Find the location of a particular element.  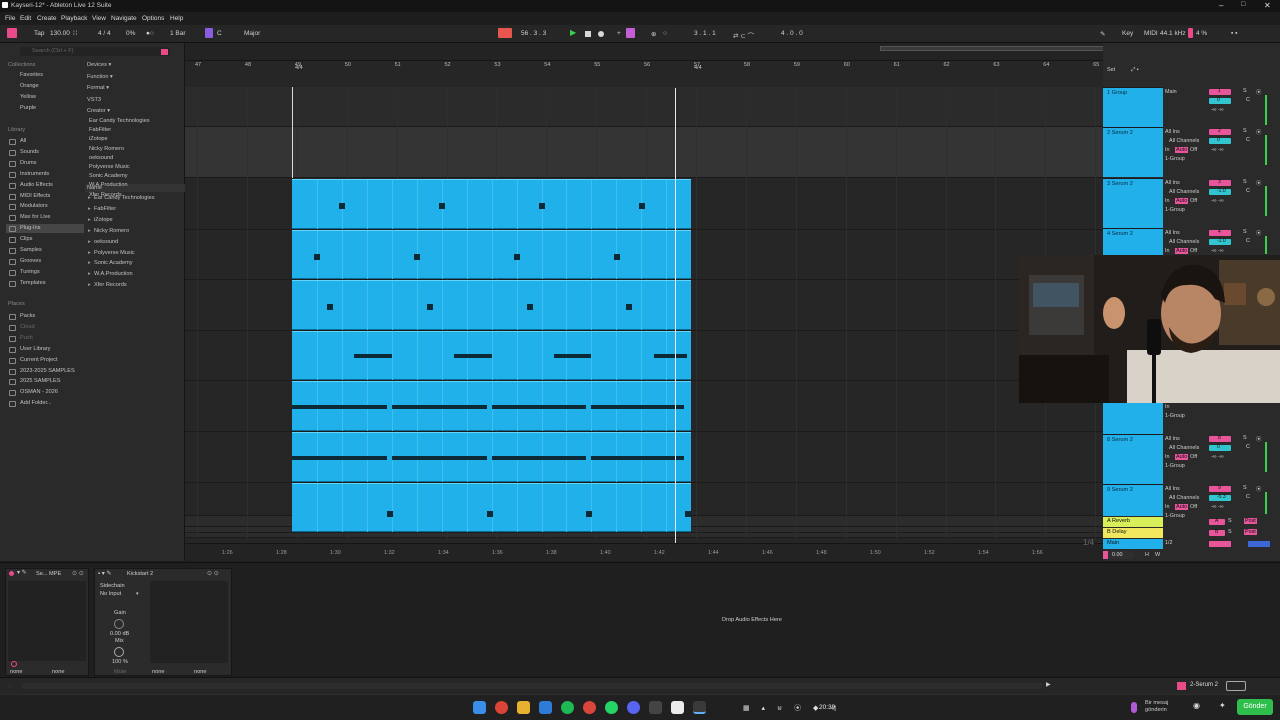

draw-mode-icon: ✎ is located at coordinates (1102, 34).